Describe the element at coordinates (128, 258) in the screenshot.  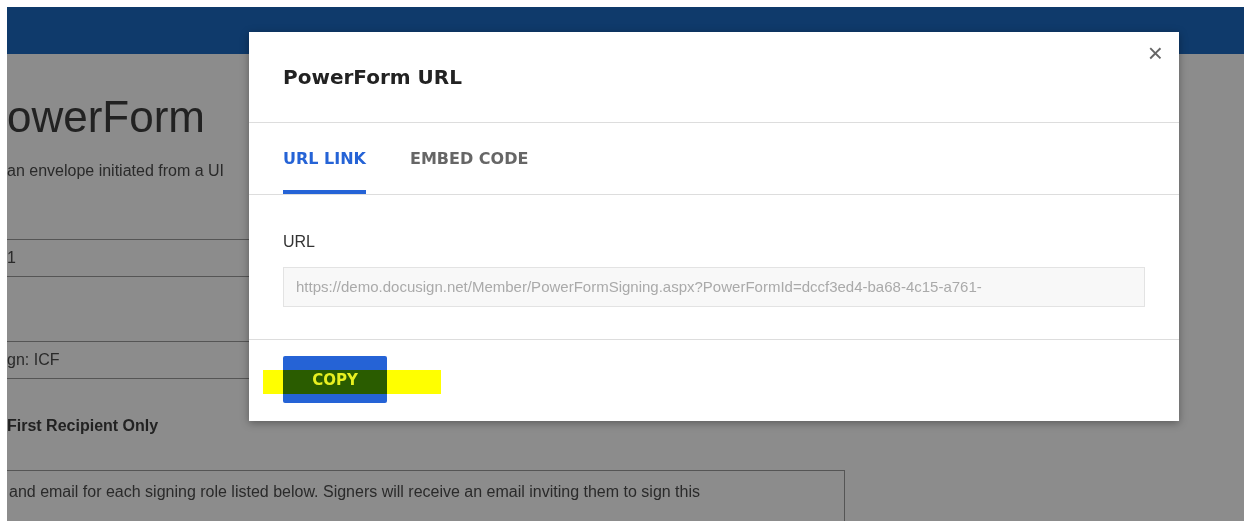
I see `text-field: 1` at that location.